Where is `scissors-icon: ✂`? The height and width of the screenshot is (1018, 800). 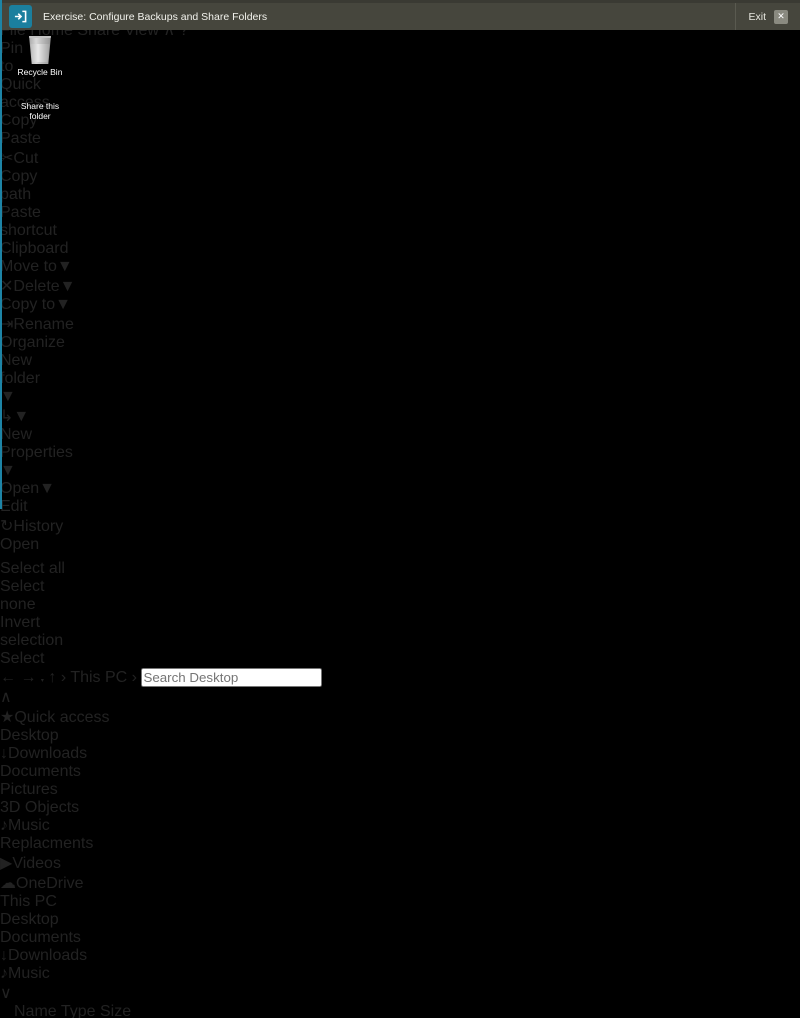 scissors-icon: ✂ is located at coordinates (7, 158).